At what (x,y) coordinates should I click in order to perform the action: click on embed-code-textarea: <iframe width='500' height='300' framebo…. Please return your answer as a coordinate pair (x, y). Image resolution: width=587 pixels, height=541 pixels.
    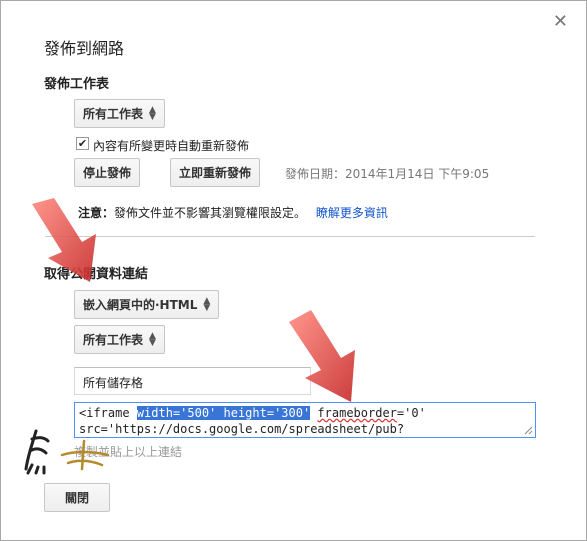
    Looking at the image, I should click on (305, 420).